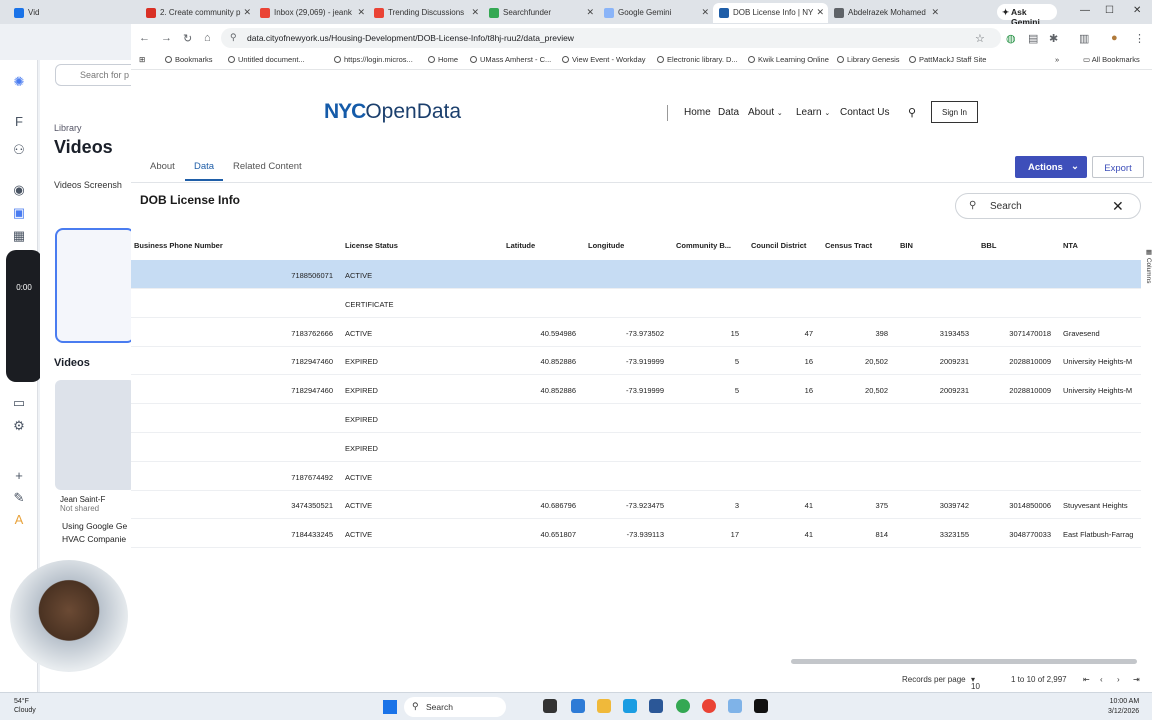  I want to click on nyc-opendata-logo: NYCOpenData, so click(392, 112).